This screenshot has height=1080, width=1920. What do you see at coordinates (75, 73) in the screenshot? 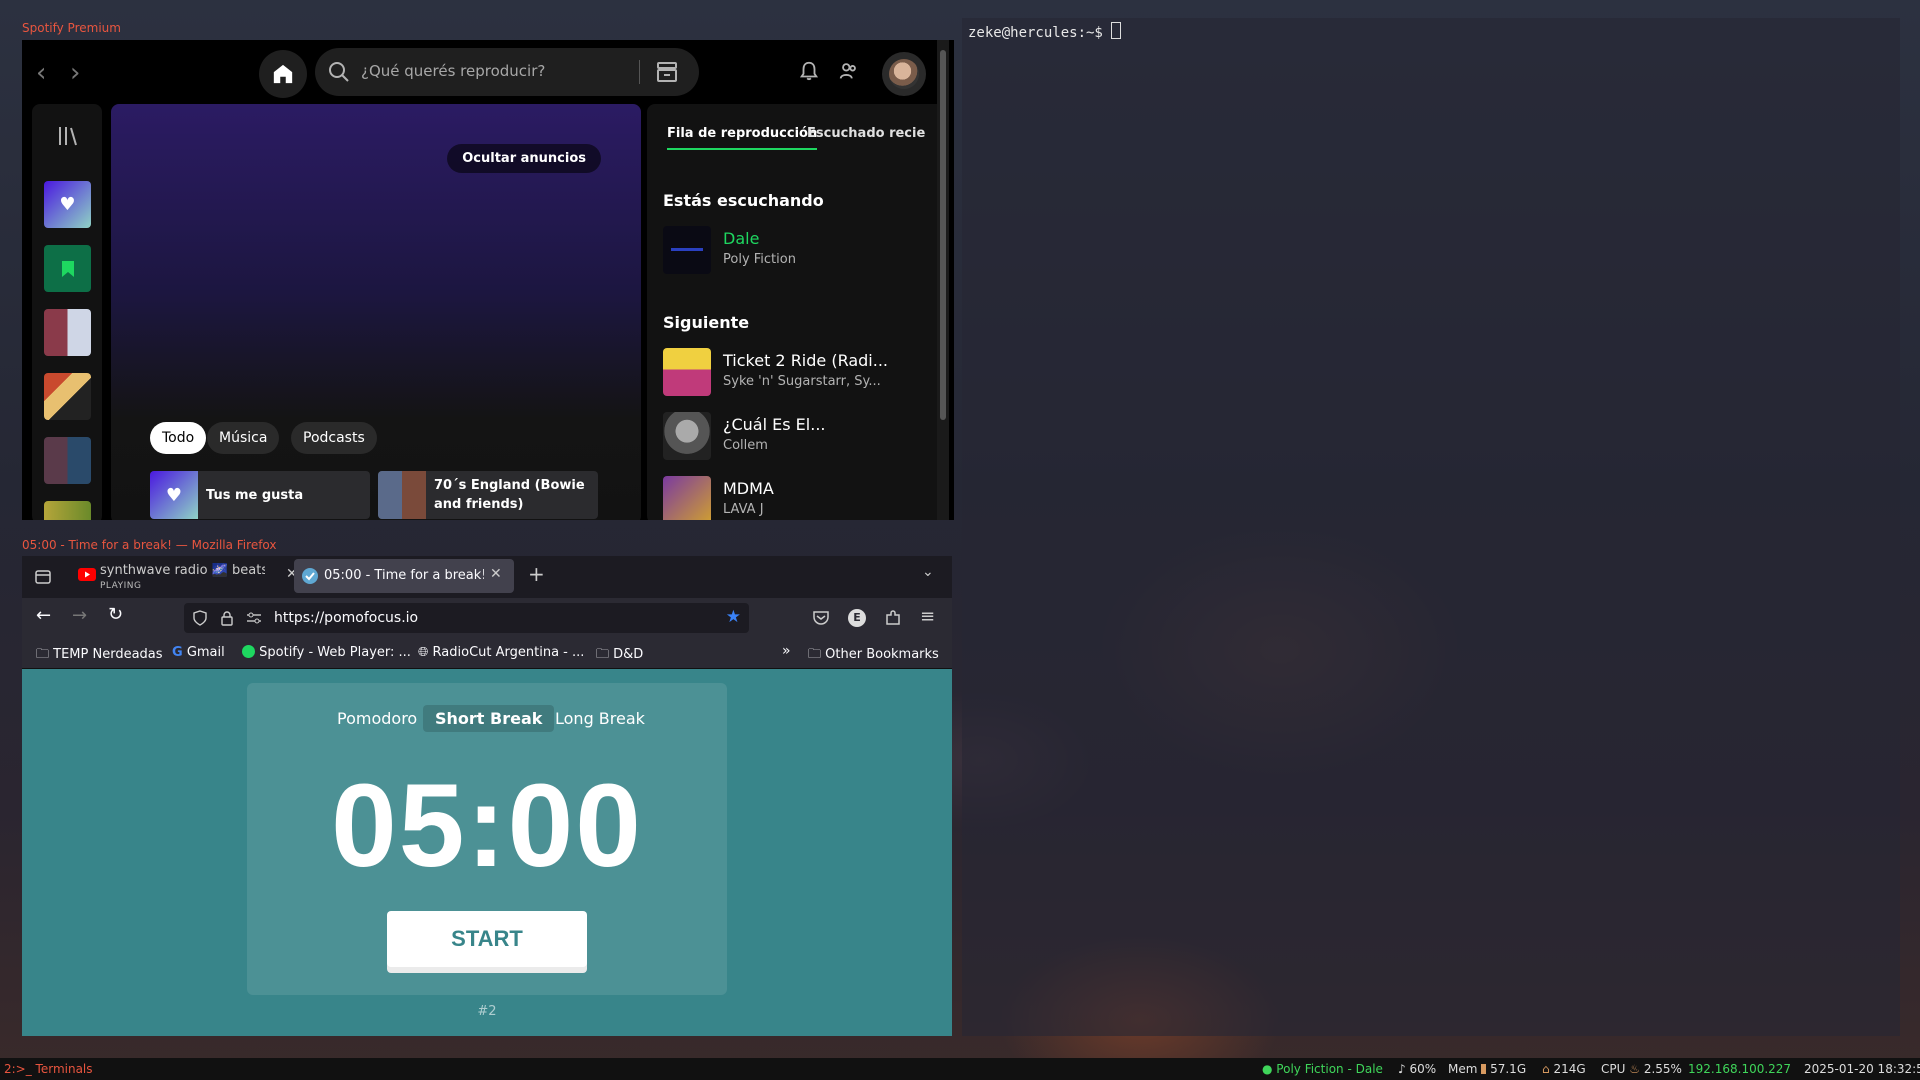
I see `forward-arrow-icon: ›` at bounding box center [75, 73].